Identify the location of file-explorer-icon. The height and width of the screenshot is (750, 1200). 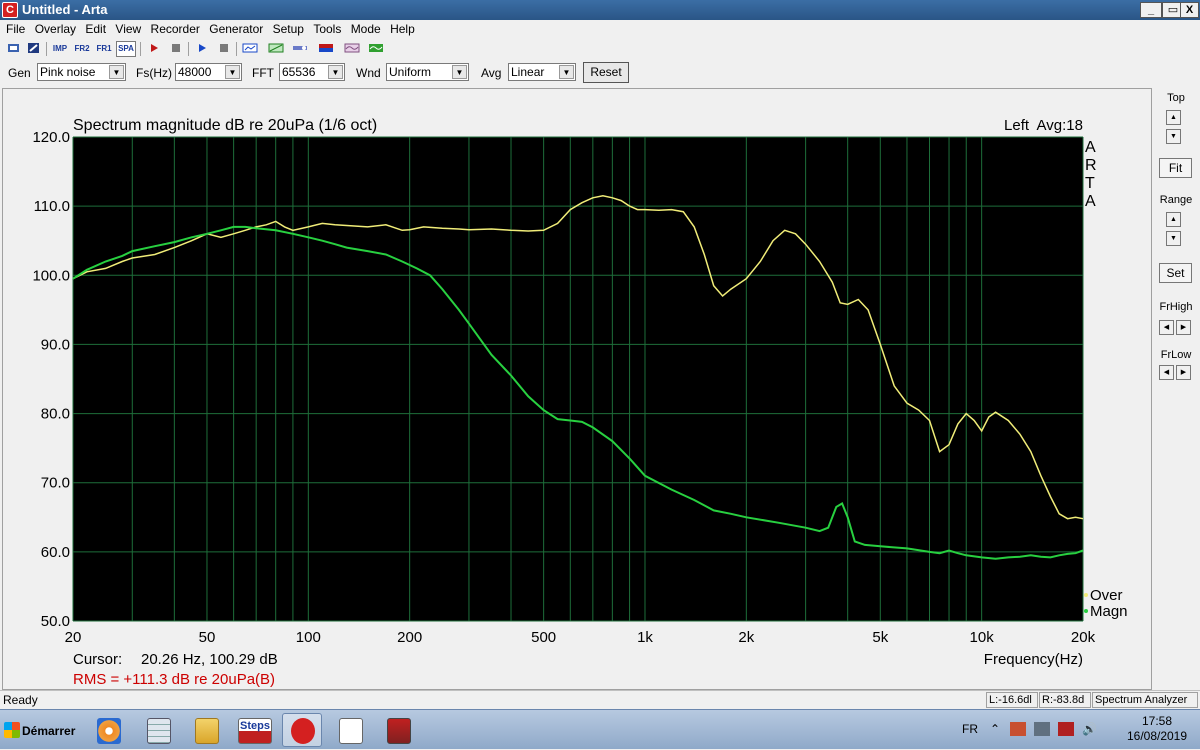
(206, 730).